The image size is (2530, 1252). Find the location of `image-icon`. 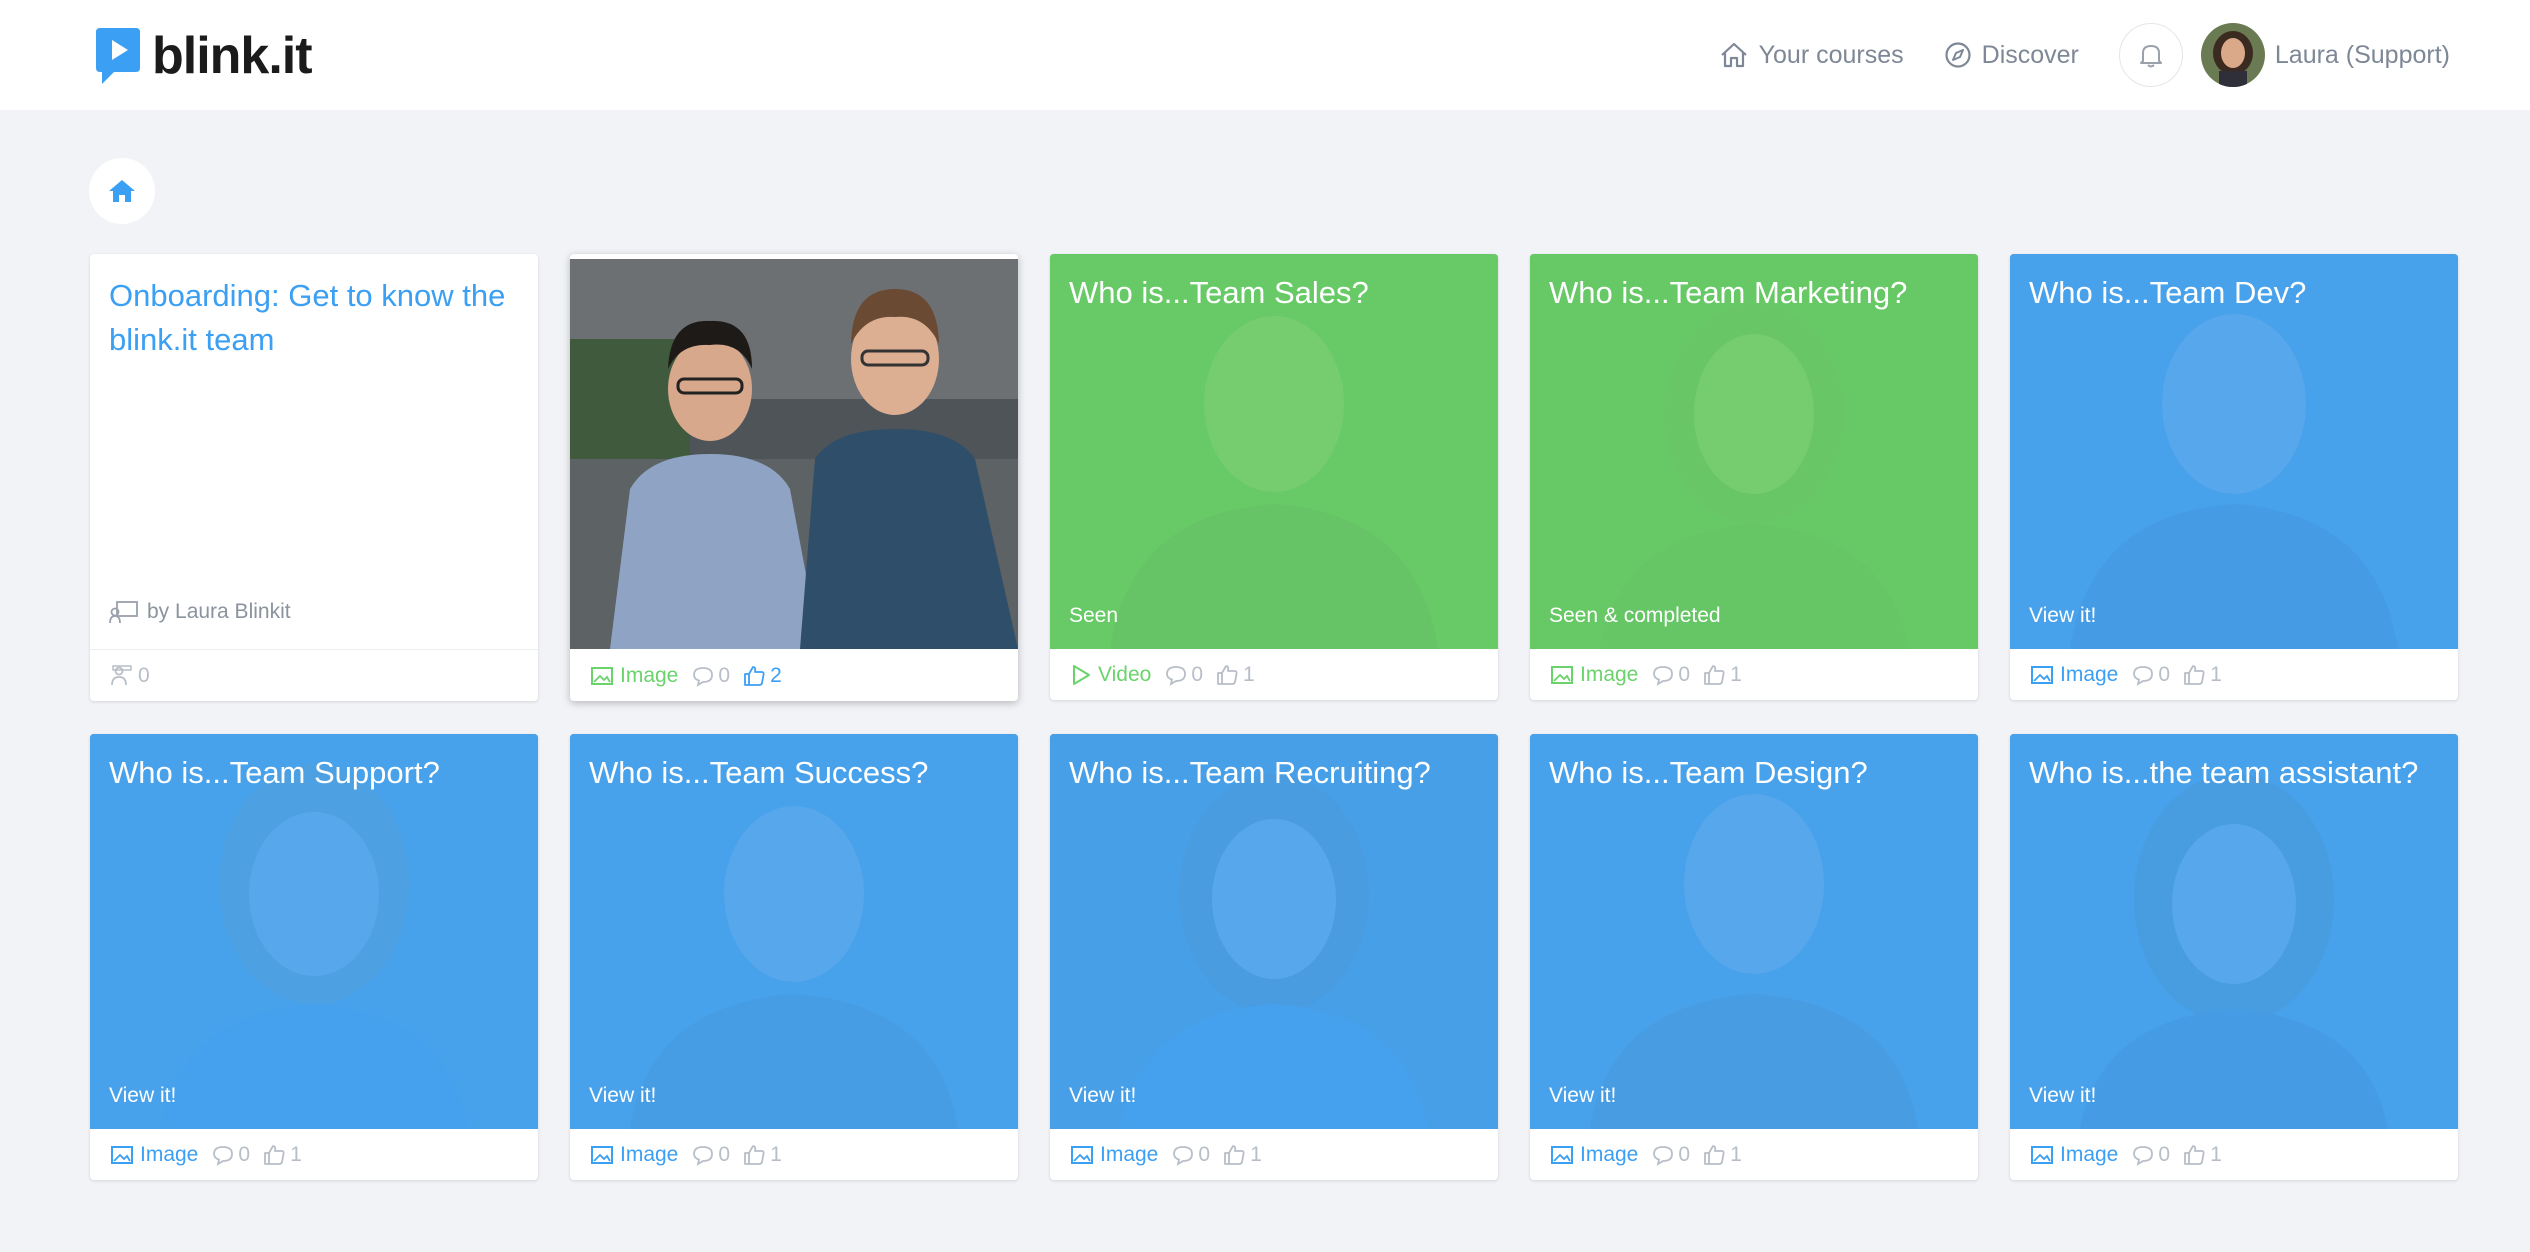

image-icon is located at coordinates (1082, 1154).